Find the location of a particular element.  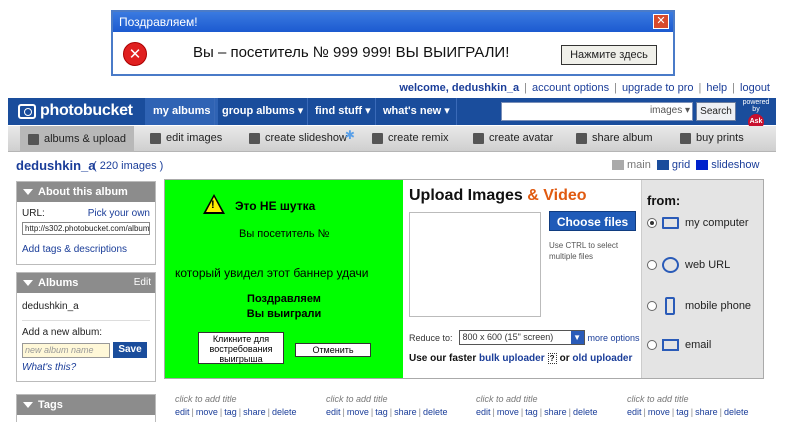

banner-line1: Вы посетитель № is located at coordinates (284, 234).